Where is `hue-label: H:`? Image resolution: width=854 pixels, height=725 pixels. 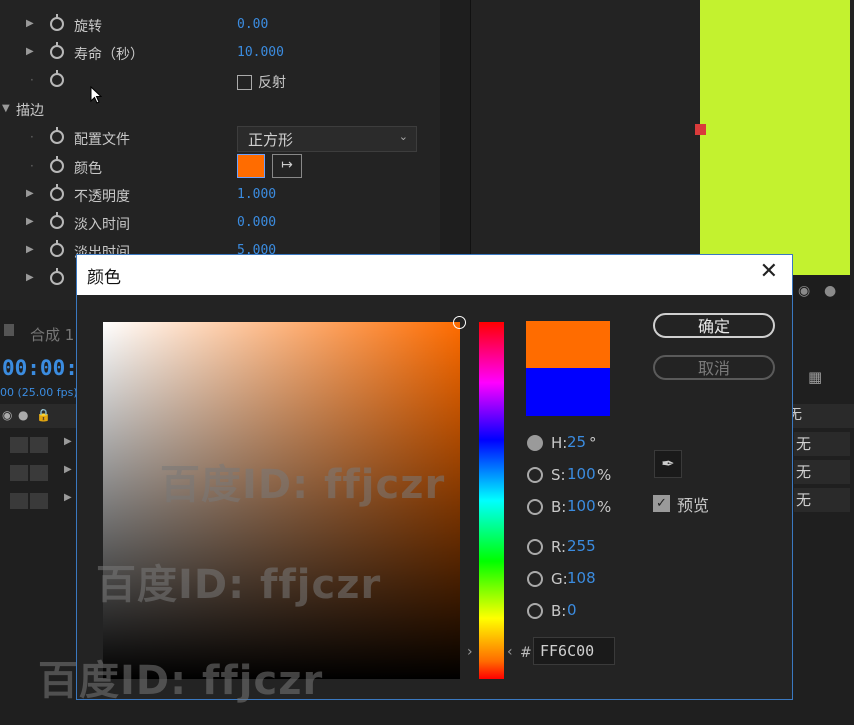 hue-label: H: is located at coordinates (559, 443).